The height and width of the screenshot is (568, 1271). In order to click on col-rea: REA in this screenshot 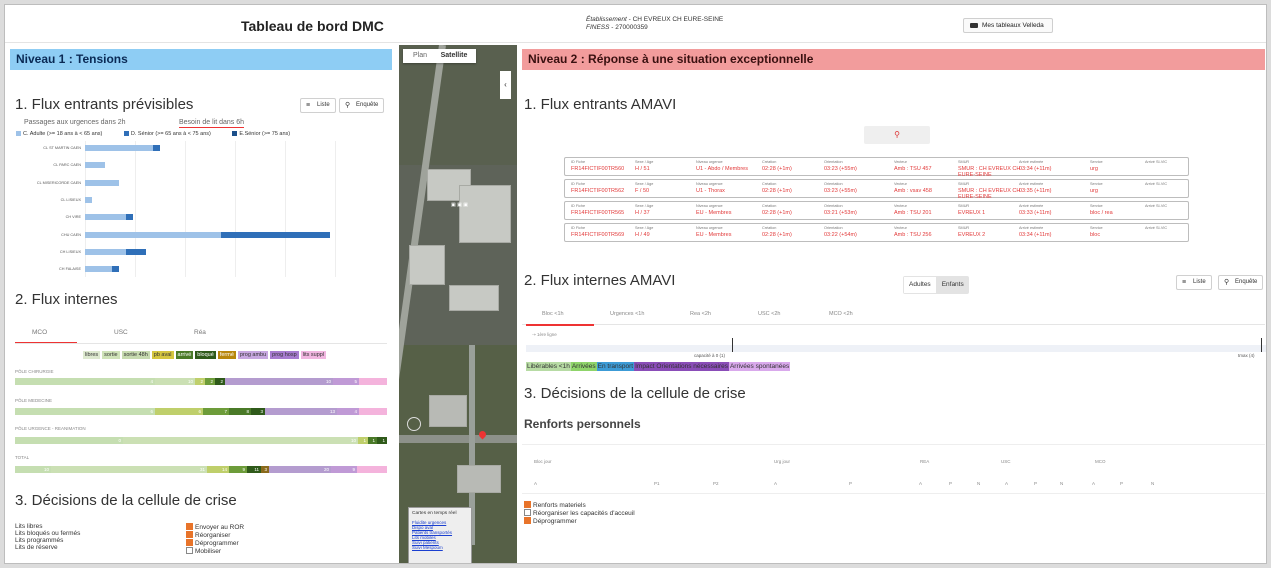, I will do `click(925, 461)`.